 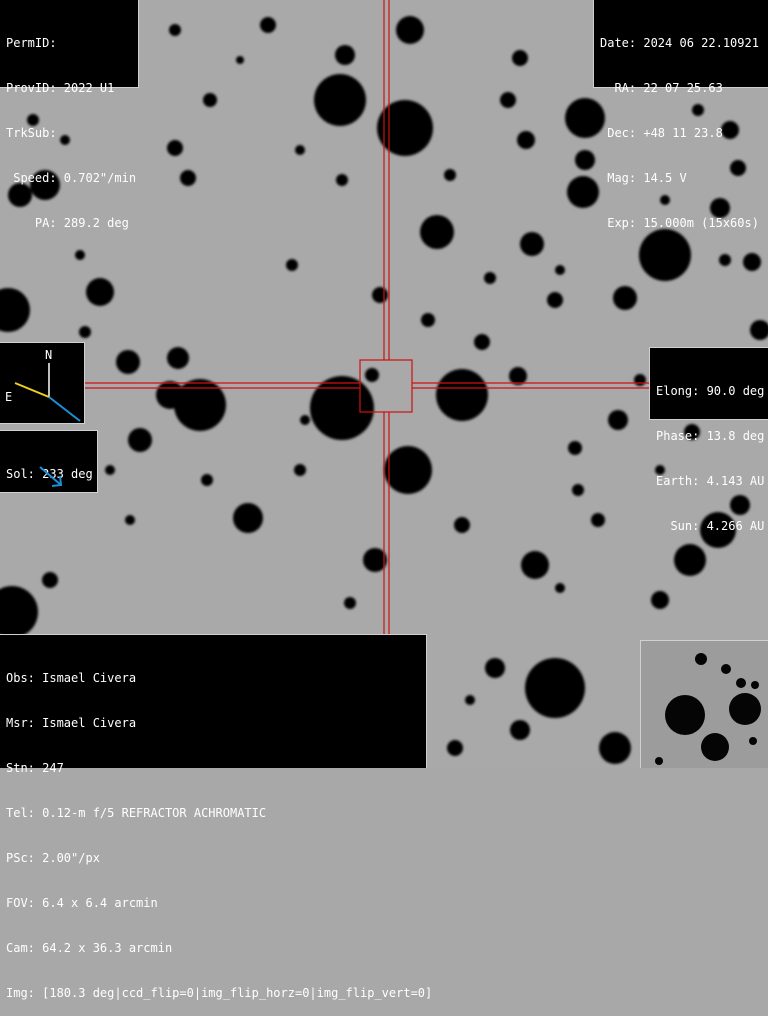 What do you see at coordinates (51, 476) in the screenshot?
I see `sun-direction-arrow-icon` at bounding box center [51, 476].